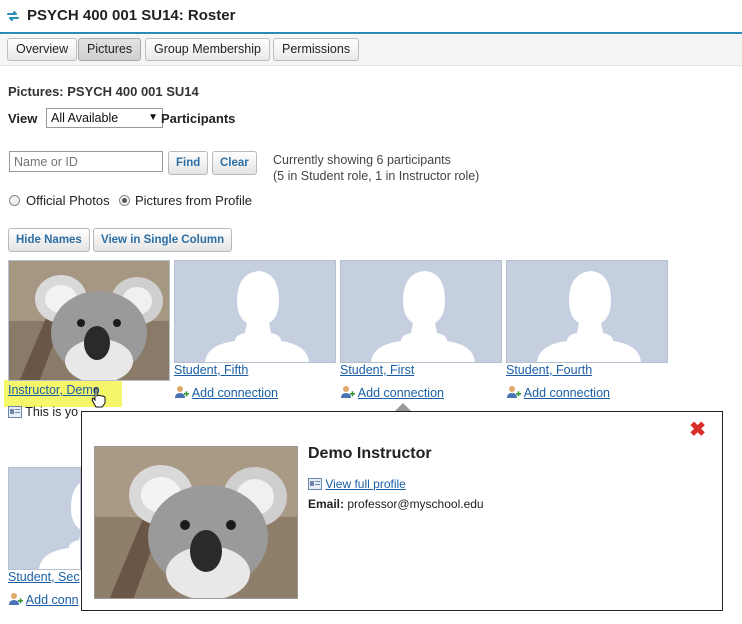 The image size is (742, 624). Describe the element at coordinates (365, 484) in the screenshot. I see `view-profile-text: View full profile` at that location.